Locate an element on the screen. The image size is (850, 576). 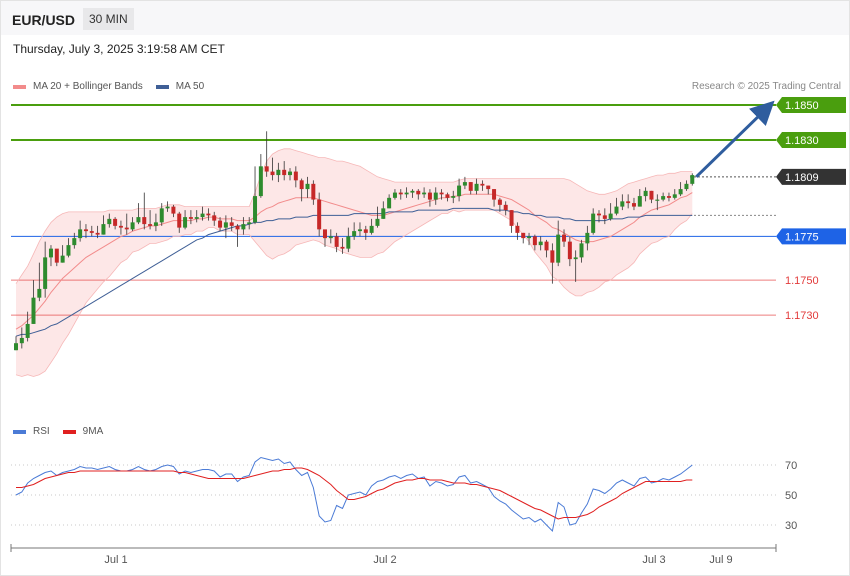
level-label-4: 1.1750 is located at coordinates (802, 281).